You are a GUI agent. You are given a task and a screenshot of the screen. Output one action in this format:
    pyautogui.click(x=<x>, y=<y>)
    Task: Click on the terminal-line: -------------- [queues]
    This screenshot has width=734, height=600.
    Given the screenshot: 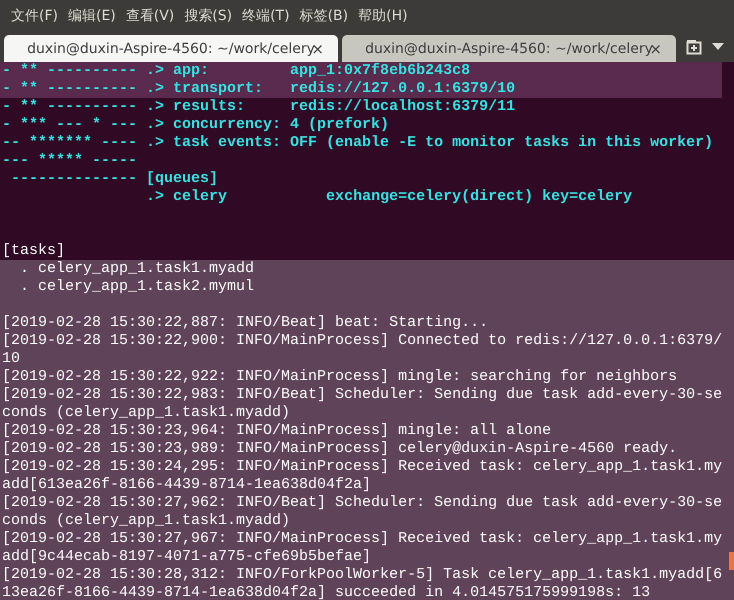 What is the action you would take?
    pyautogui.click(x=115, y=179)
    